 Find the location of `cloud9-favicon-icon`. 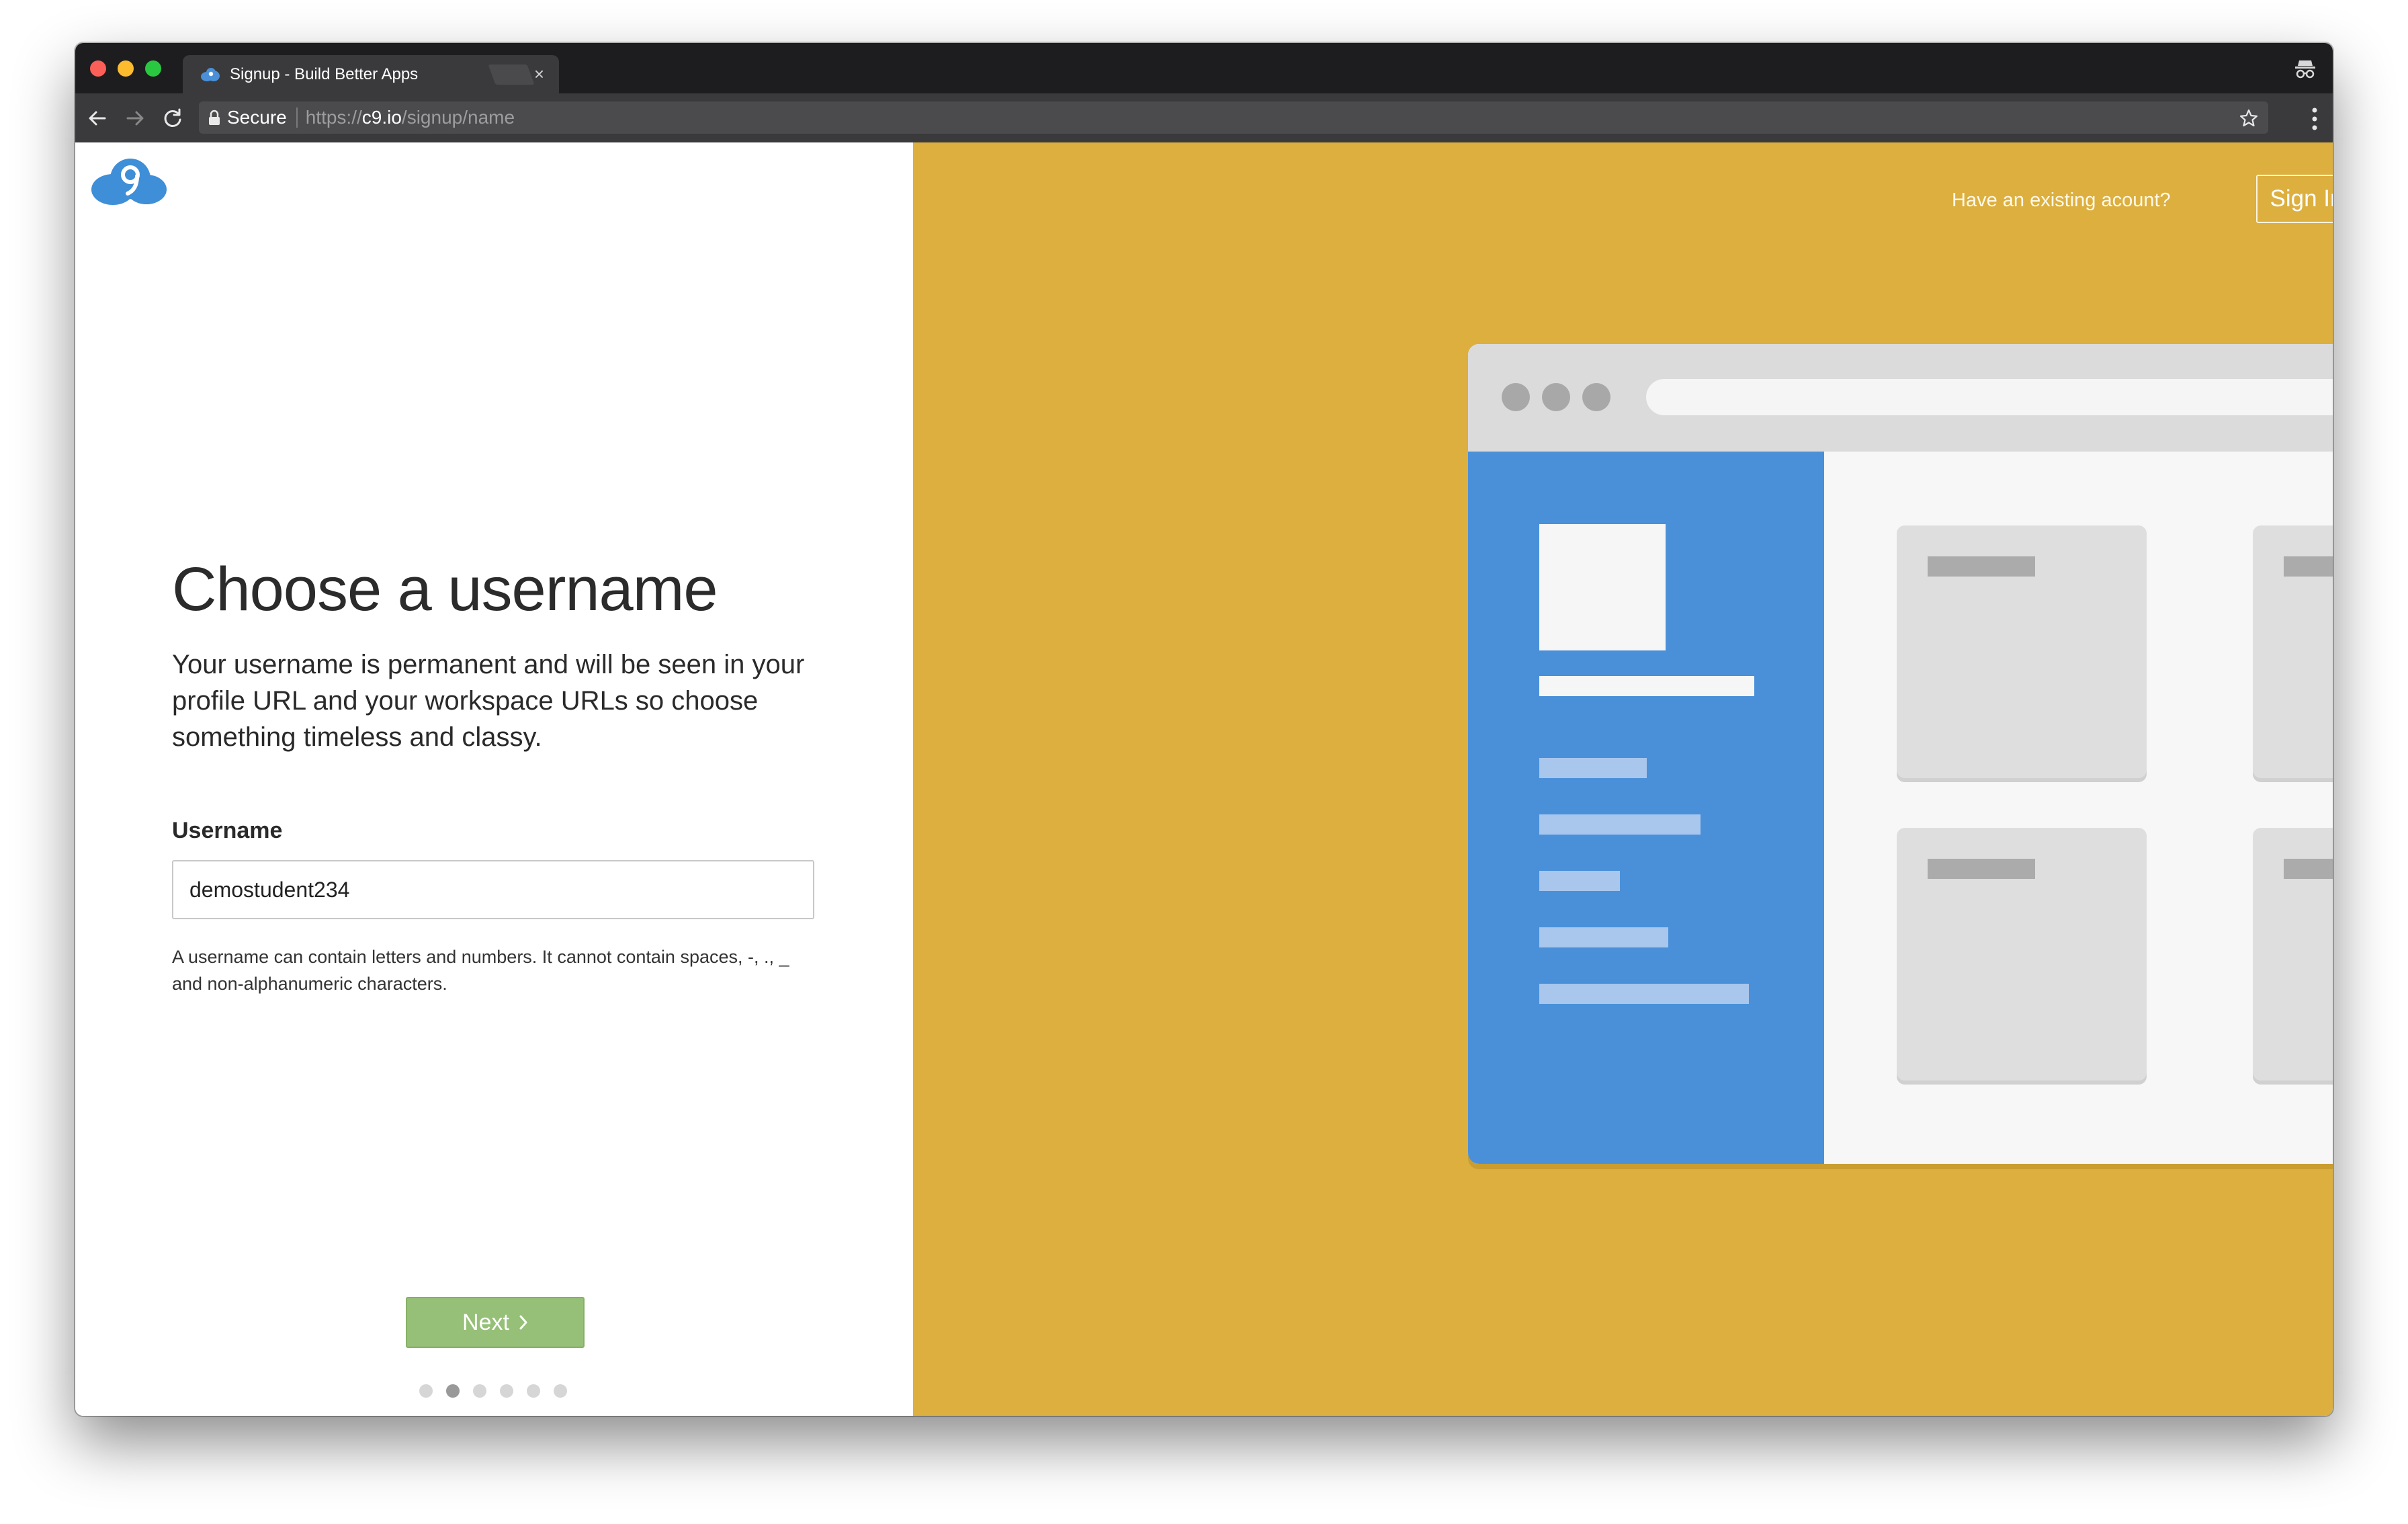

cloud9-favicon-icon is located at coordinates (210, 74).